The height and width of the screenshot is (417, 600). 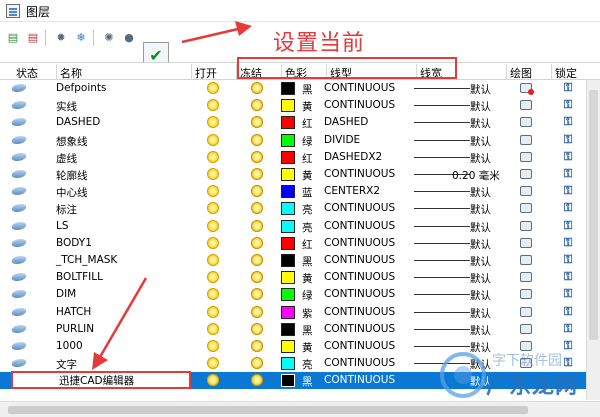 What do you see at coordinates (129, 37) in the screenshot?
I see `bulb-icon: ●` at bounding box center [129, 37].